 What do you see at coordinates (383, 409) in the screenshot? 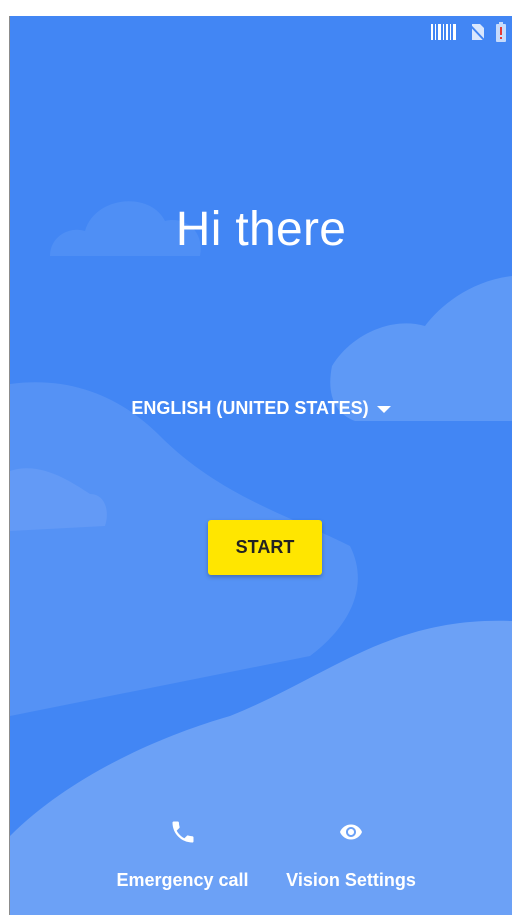
I see `dropdown-arrow-icon` at bounding box center [383, 409].